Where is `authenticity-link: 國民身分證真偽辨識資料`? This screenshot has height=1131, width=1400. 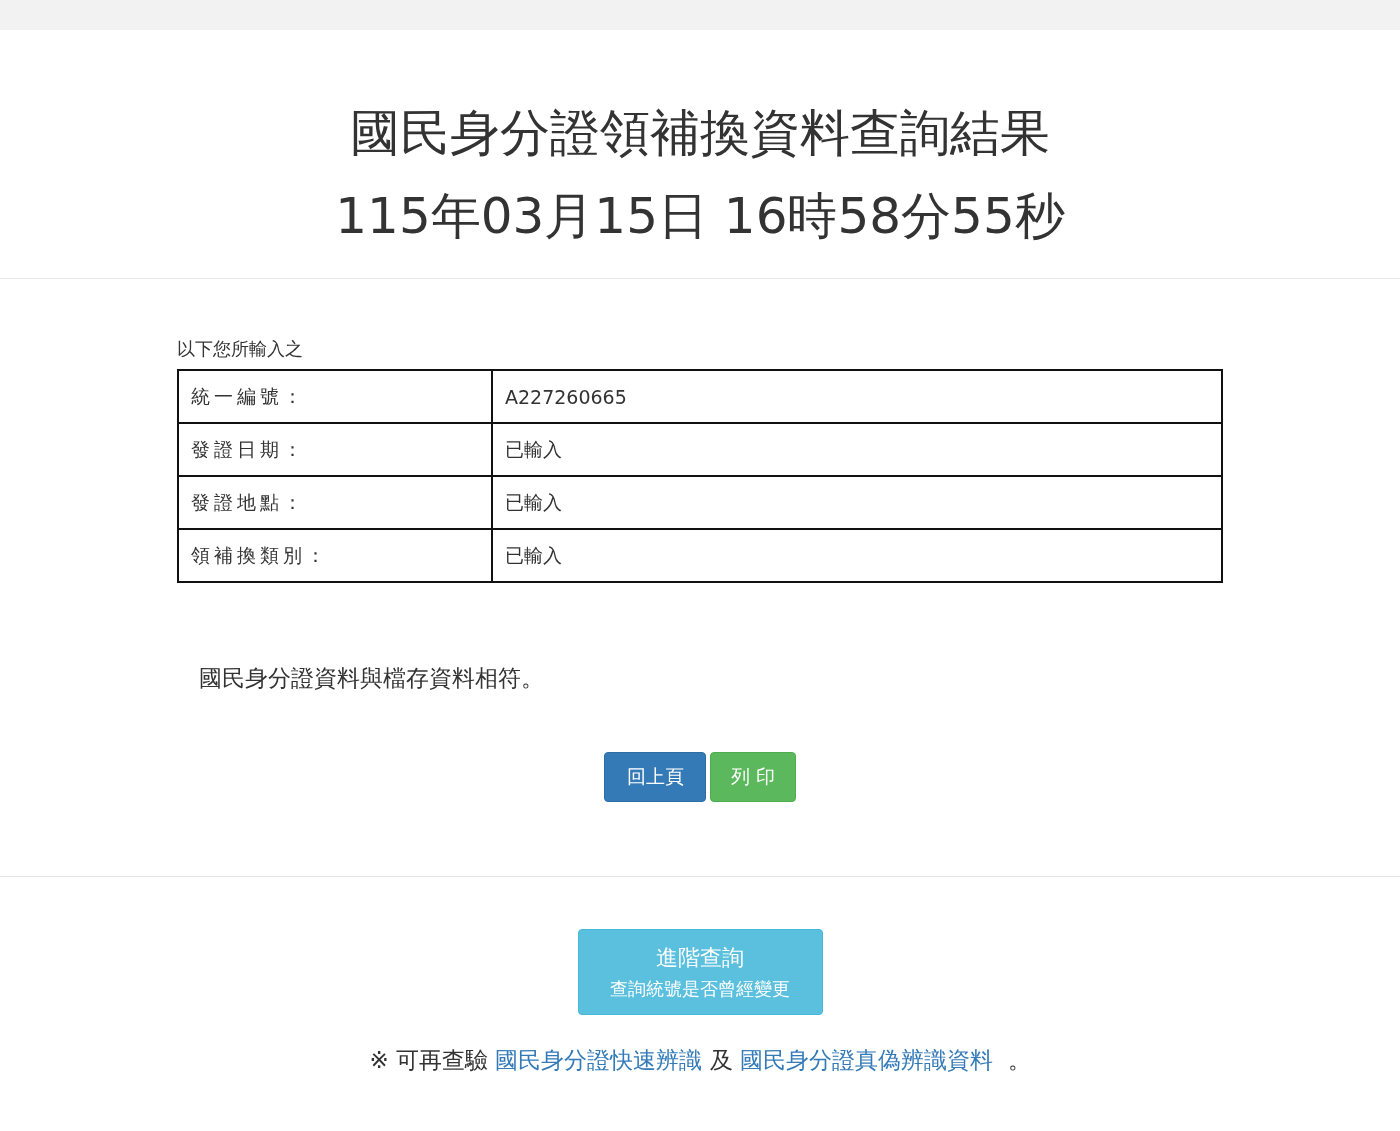 authenticity-link: 國民身分證真偽辨識資料 is located at coordinates (866, 1060).